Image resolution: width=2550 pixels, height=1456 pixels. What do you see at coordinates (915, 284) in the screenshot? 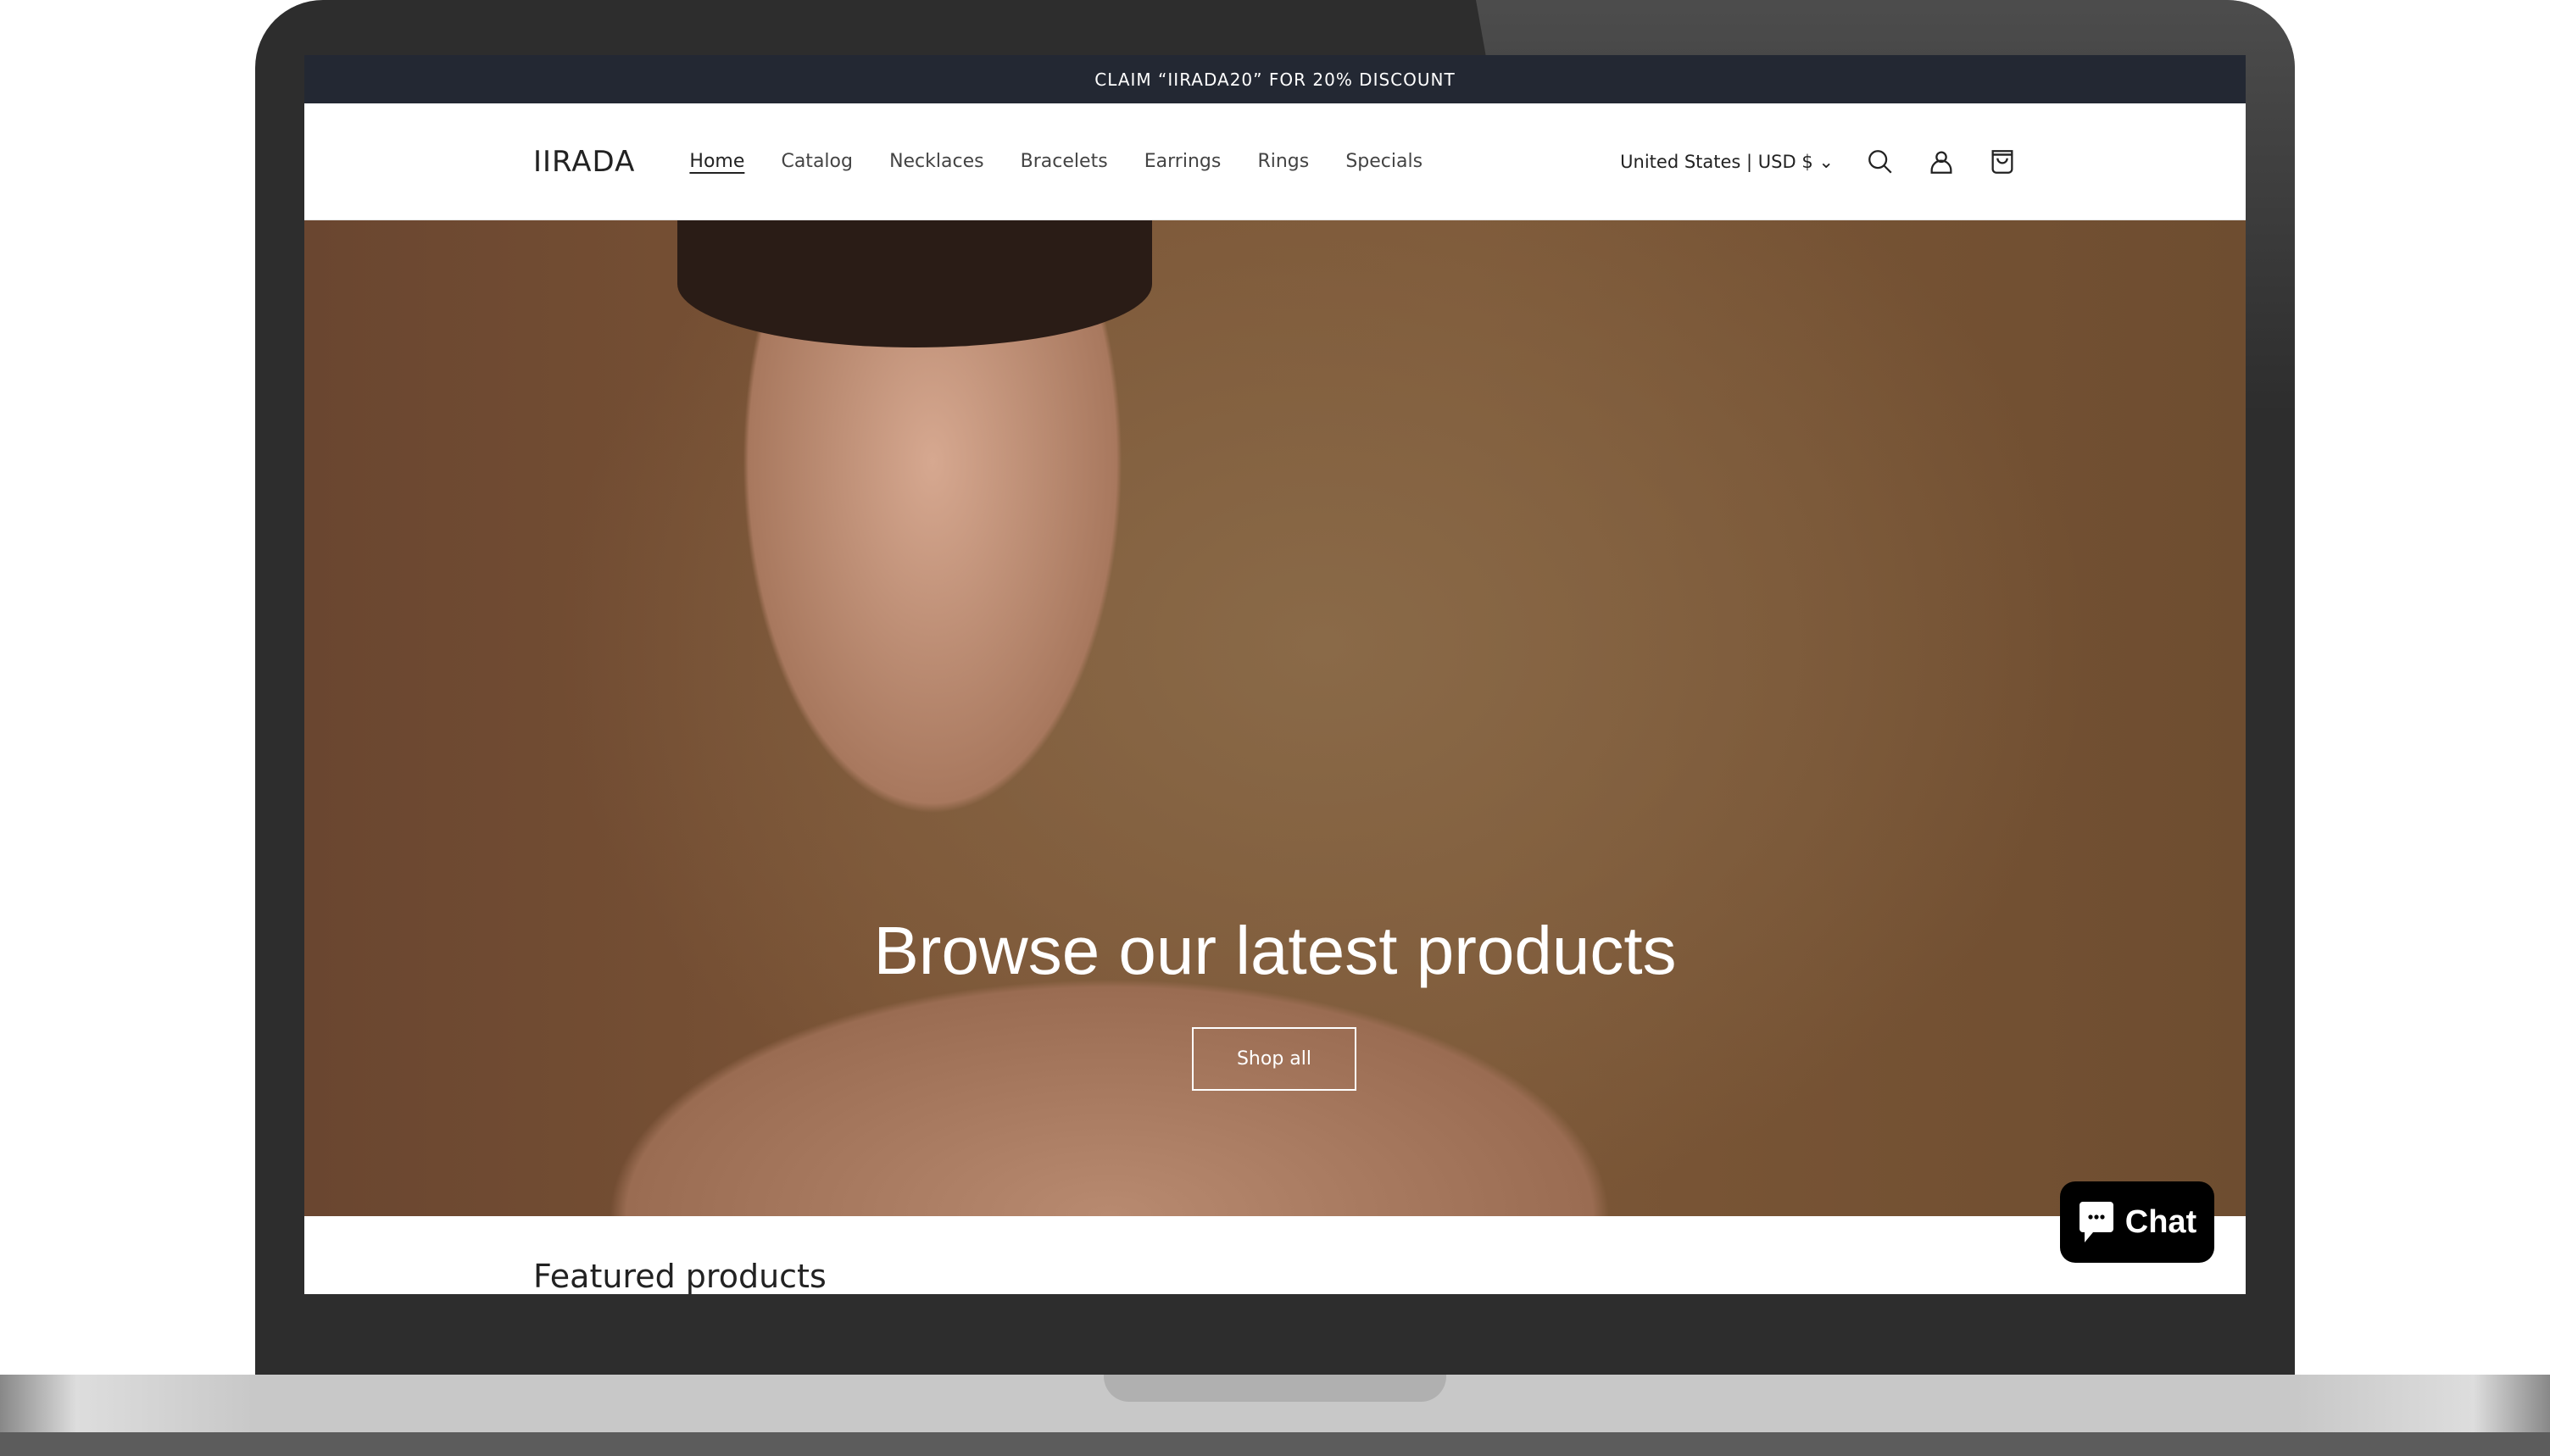
I see `hero-image-hair` at bounding box center [915, 284].